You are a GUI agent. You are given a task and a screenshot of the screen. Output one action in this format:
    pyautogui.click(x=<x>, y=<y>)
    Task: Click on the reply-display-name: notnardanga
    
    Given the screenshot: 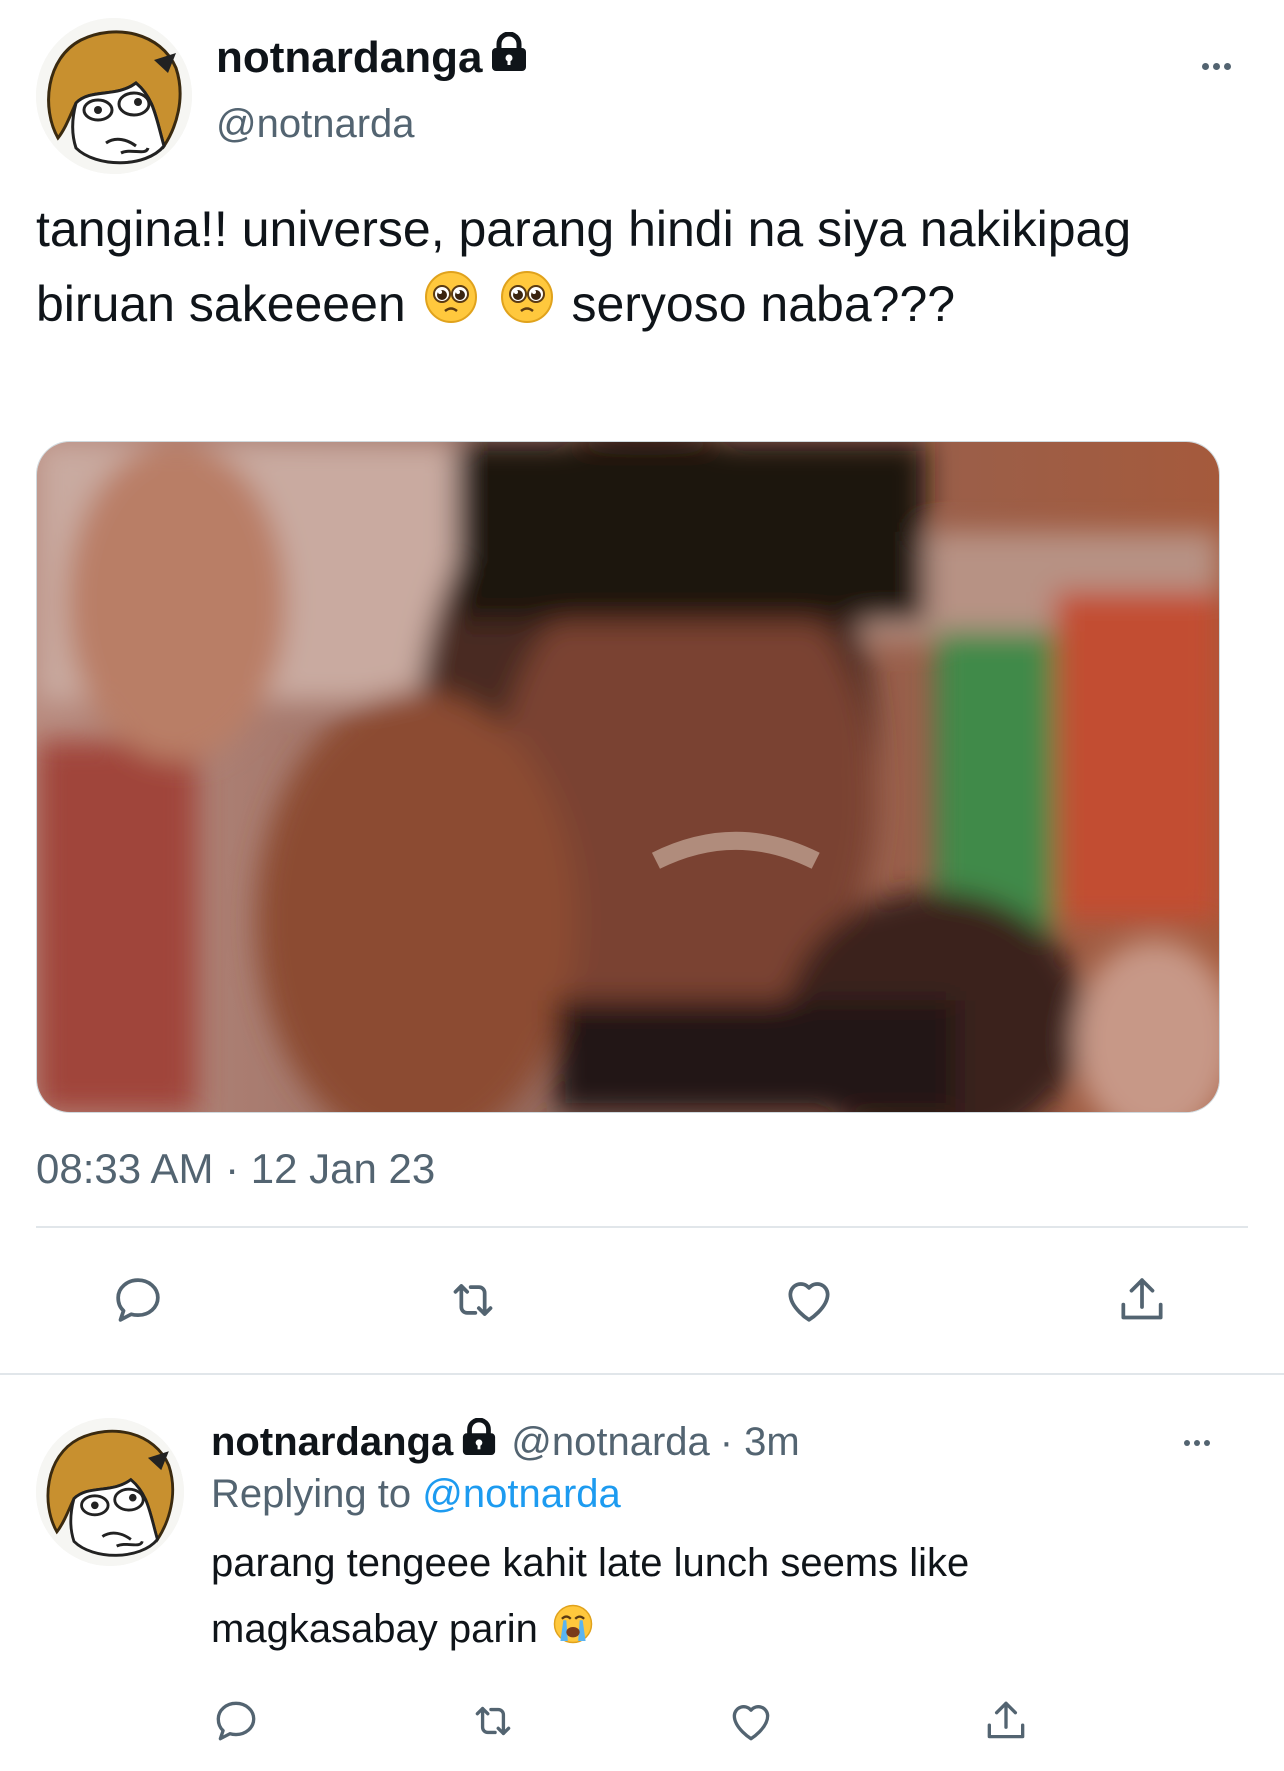 What is the action you would take?
    pyautogui.click(x=332, y=1442)
    